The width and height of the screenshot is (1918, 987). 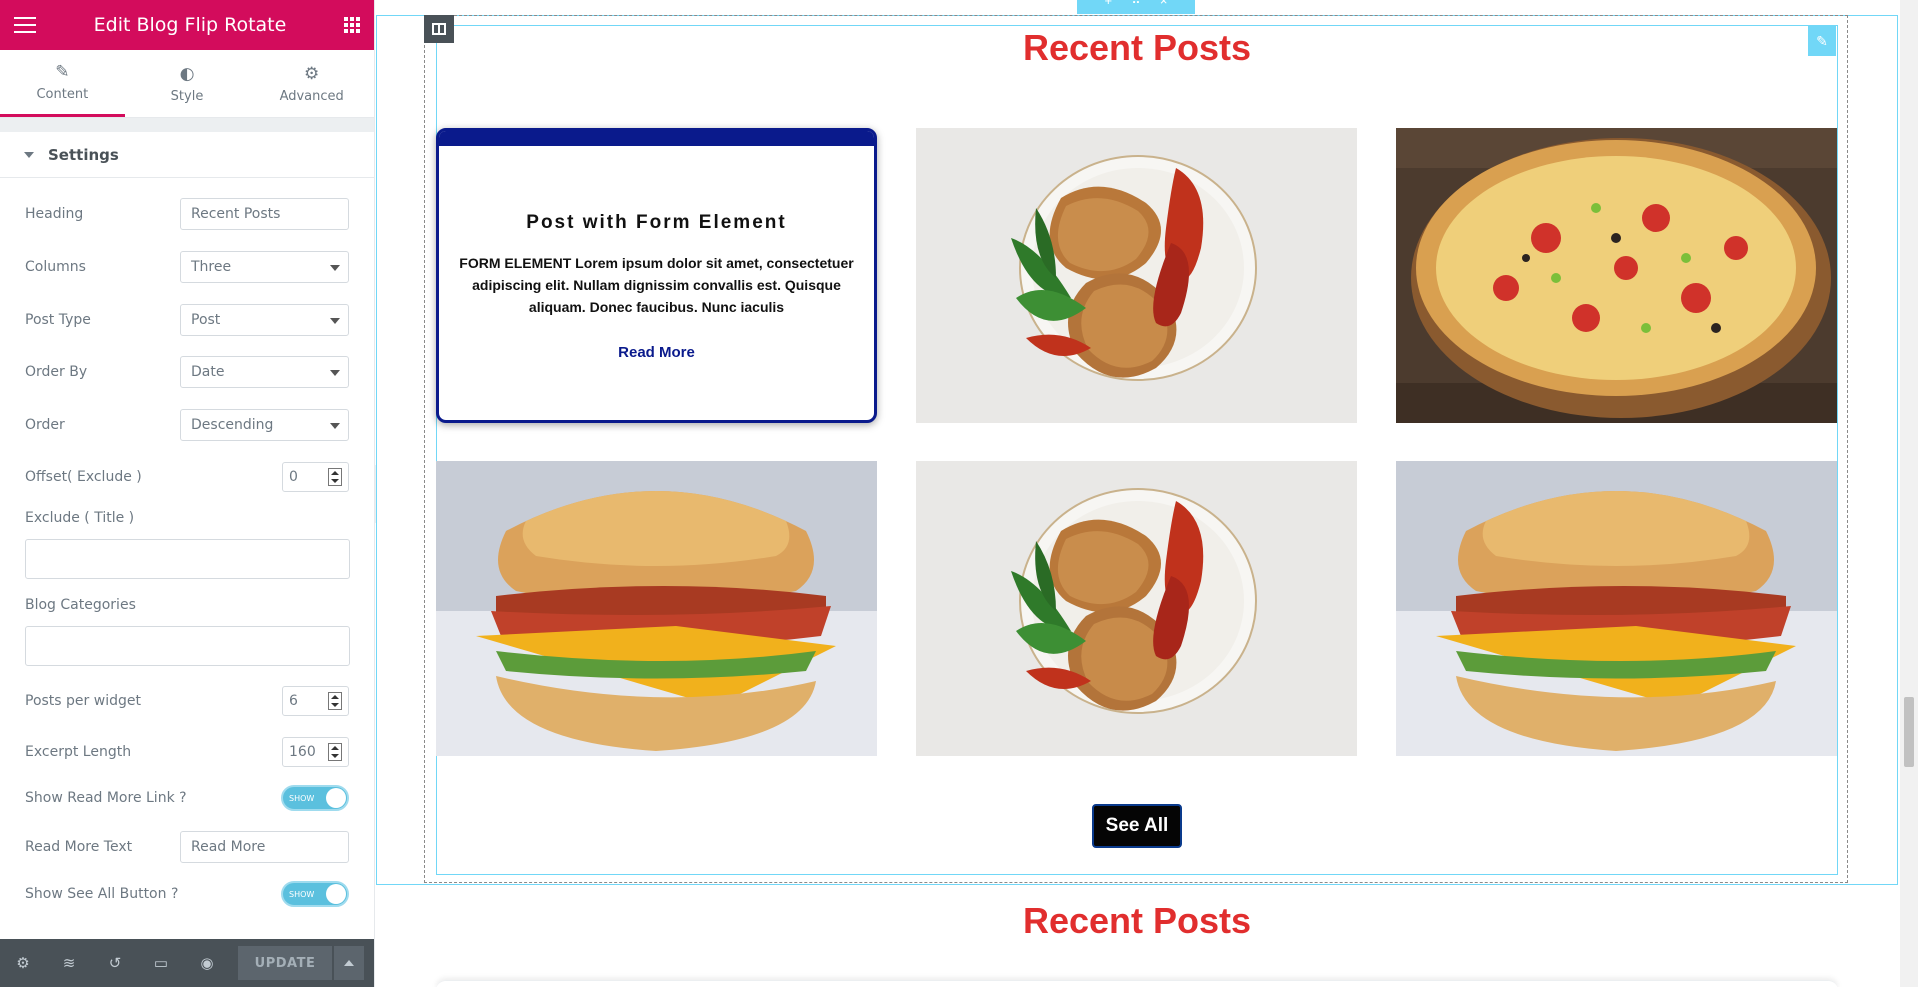 I want to click on control-posts-per-widget: Posts per widget 6, so click(x=187, y=701).